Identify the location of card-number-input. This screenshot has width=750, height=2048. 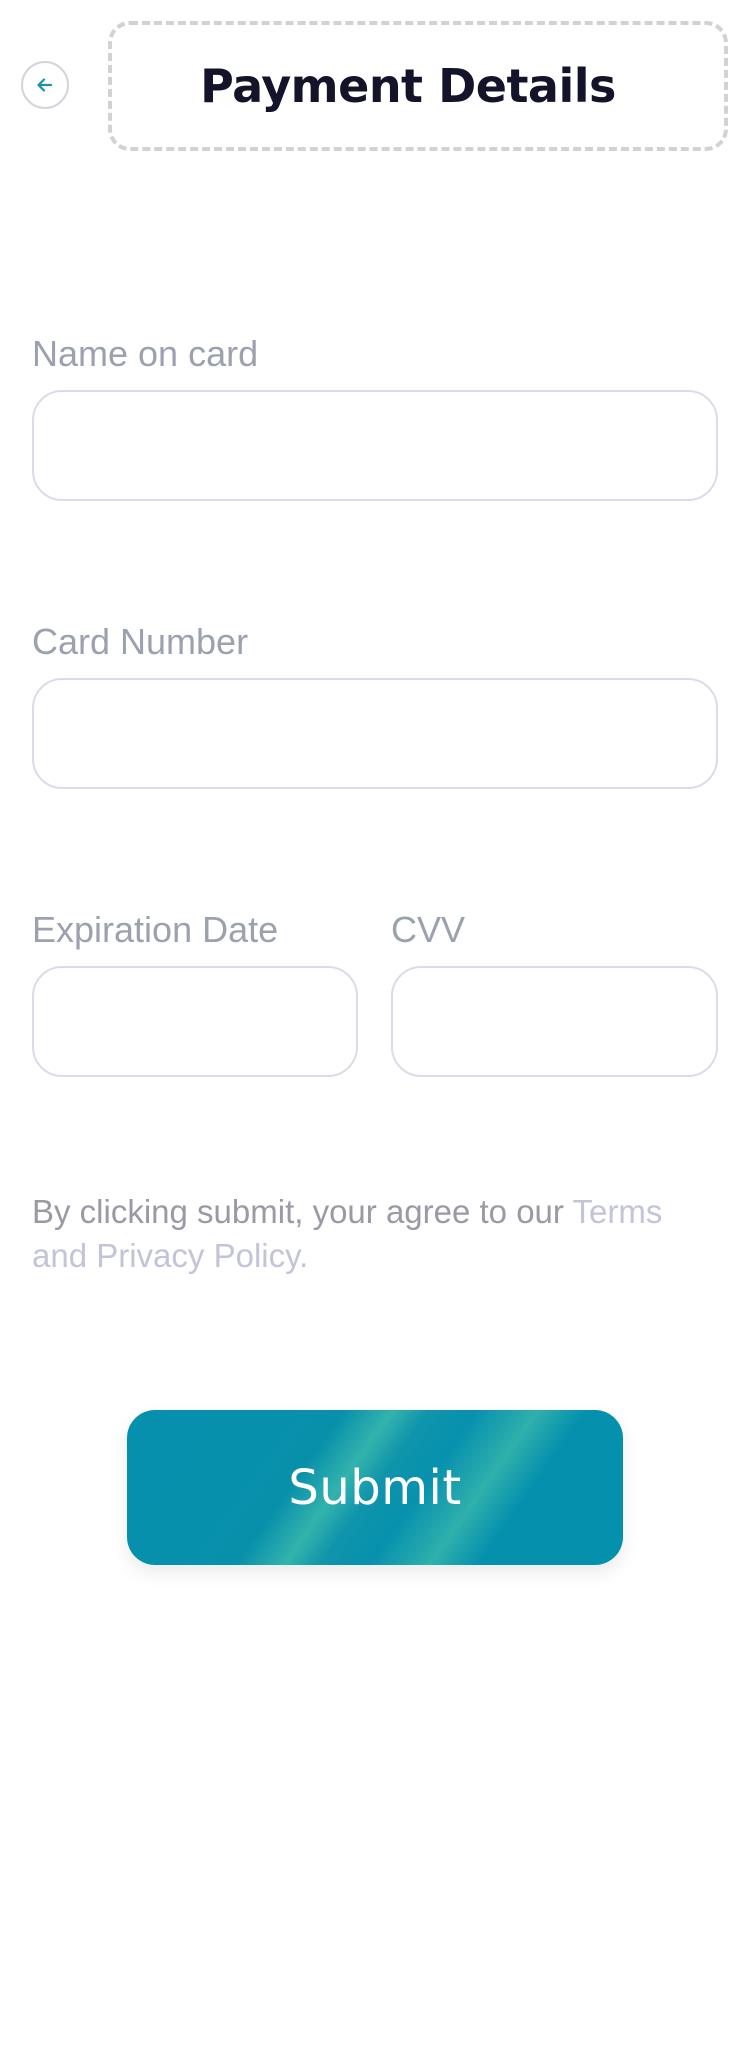
(375, 733).